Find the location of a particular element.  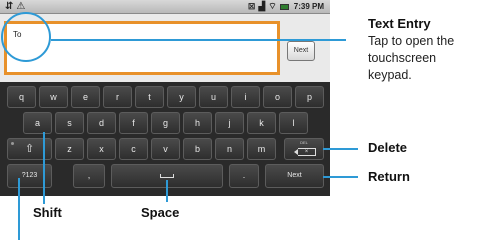

key-y: y is located at coordinates (181, 97).